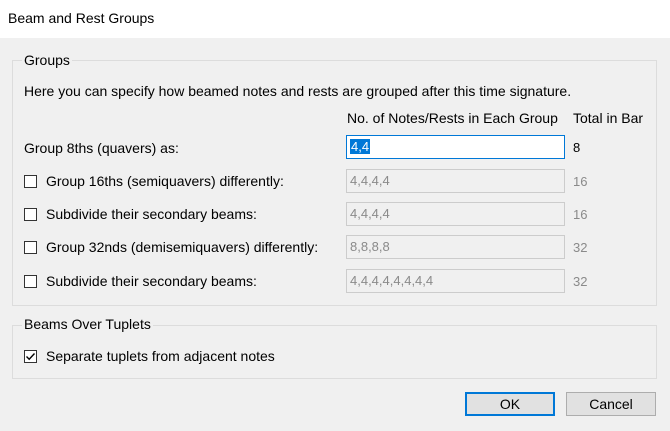  What do you see at coordinates (608, 118) in the screenshot?
I see `column-header-total: Total in Bar` at bounding box center [608, 118].